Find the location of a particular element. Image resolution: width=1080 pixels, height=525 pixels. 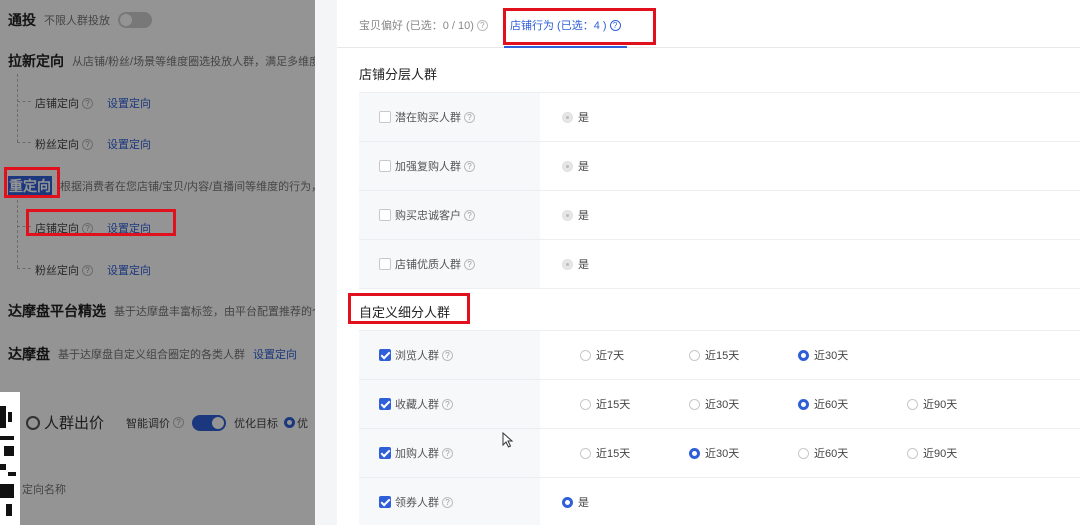

retargeting-desc: 根据消费者在您店铺/宝贝/内容/直播间等维度的行为， is located at coordinates (187, 187).